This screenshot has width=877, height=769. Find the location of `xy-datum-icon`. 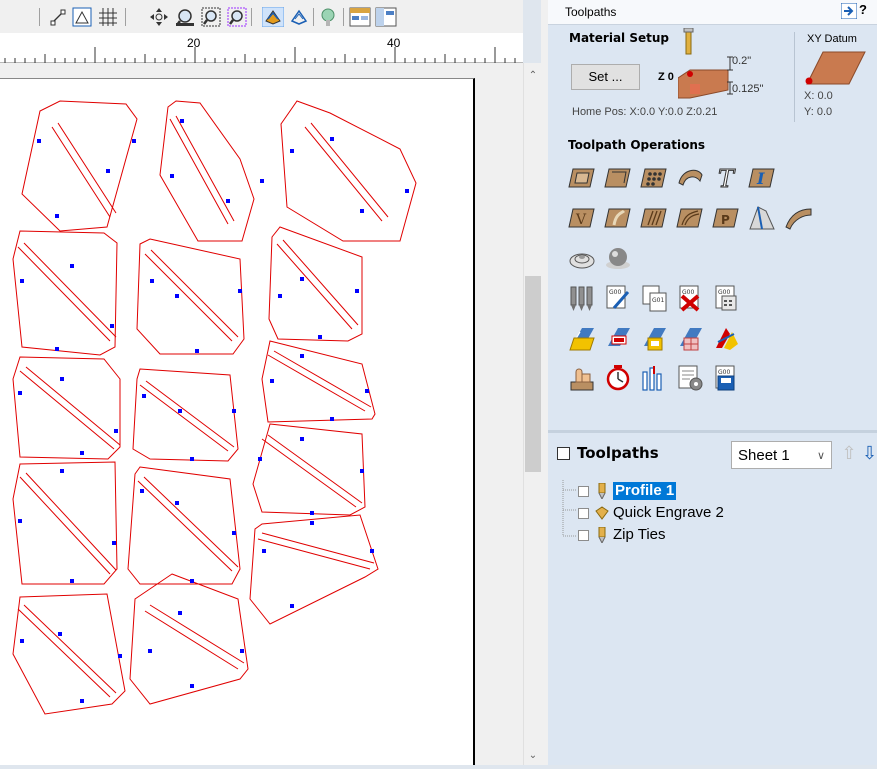

xy-datum-icon is located at coordinates (835, 68).